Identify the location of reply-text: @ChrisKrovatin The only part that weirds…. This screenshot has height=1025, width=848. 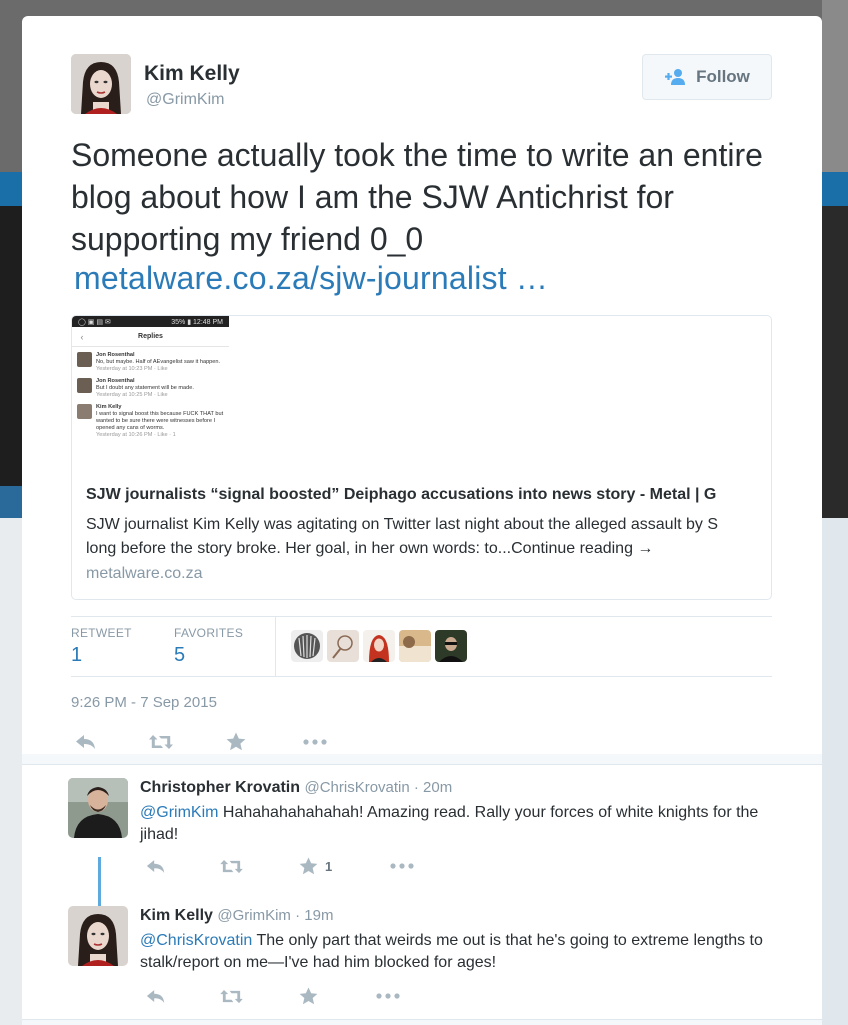
(451, 951).